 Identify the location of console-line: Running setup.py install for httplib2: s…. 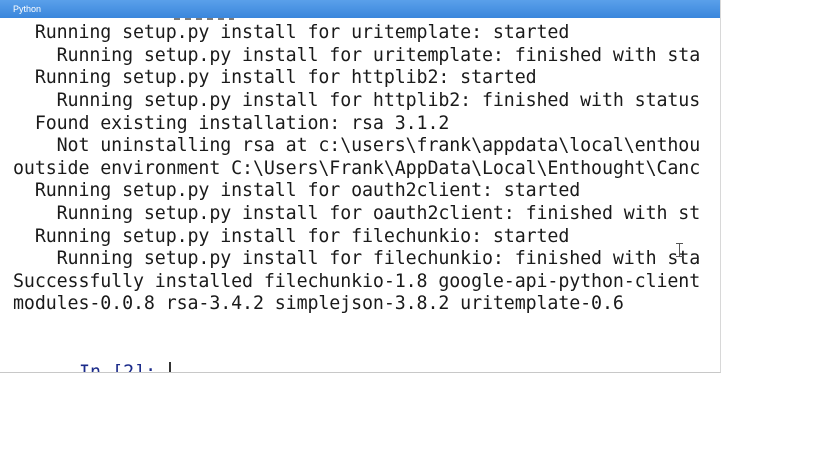
(275, 77).